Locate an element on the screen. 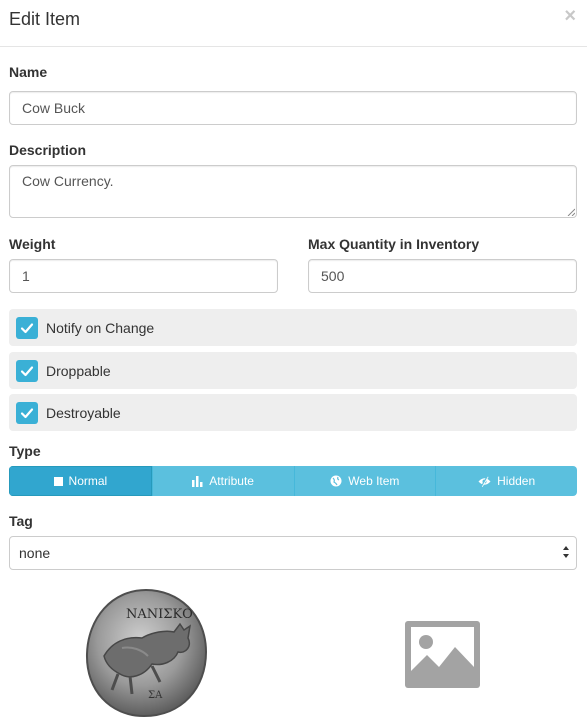 Image resolution: width=587 pixels, height=719 pixels. droppable-row: Droppable is located at coordinates (293, 370).